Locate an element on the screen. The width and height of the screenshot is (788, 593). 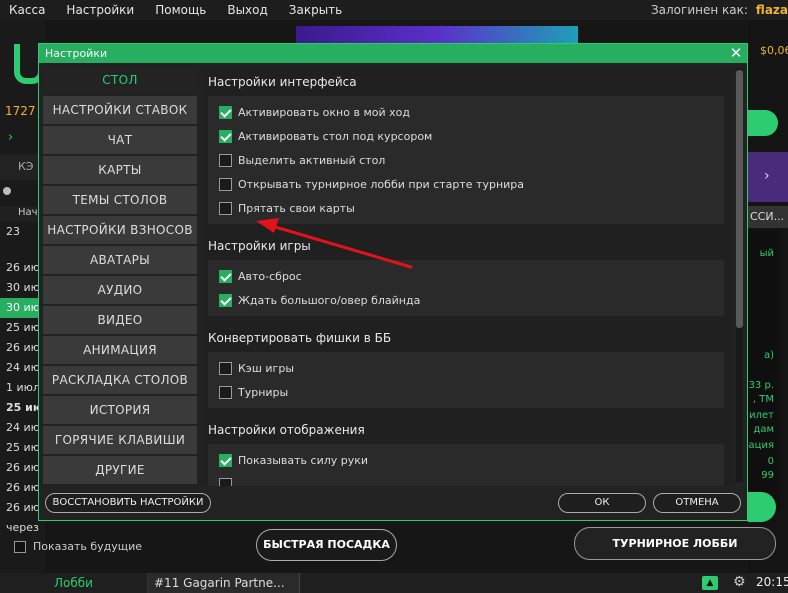
settings-nav-item: ГОРЯЧИЕ КЛАВИШИ is located at coordinates (120, 440).